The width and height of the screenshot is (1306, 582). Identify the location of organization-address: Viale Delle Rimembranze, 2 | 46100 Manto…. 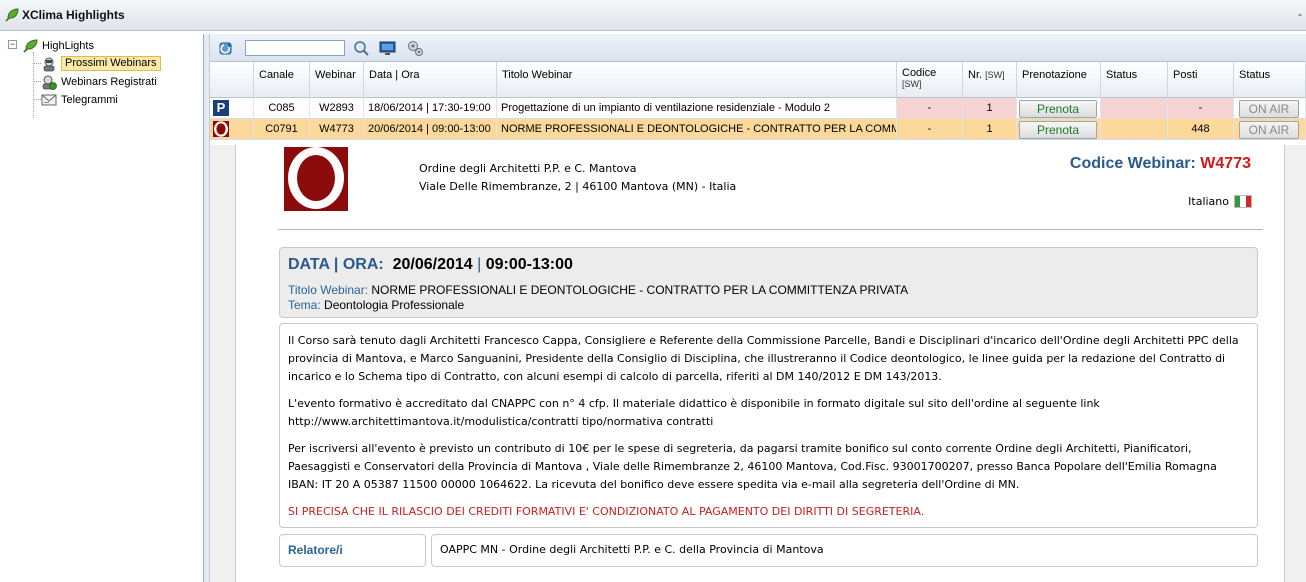
(578, 186).